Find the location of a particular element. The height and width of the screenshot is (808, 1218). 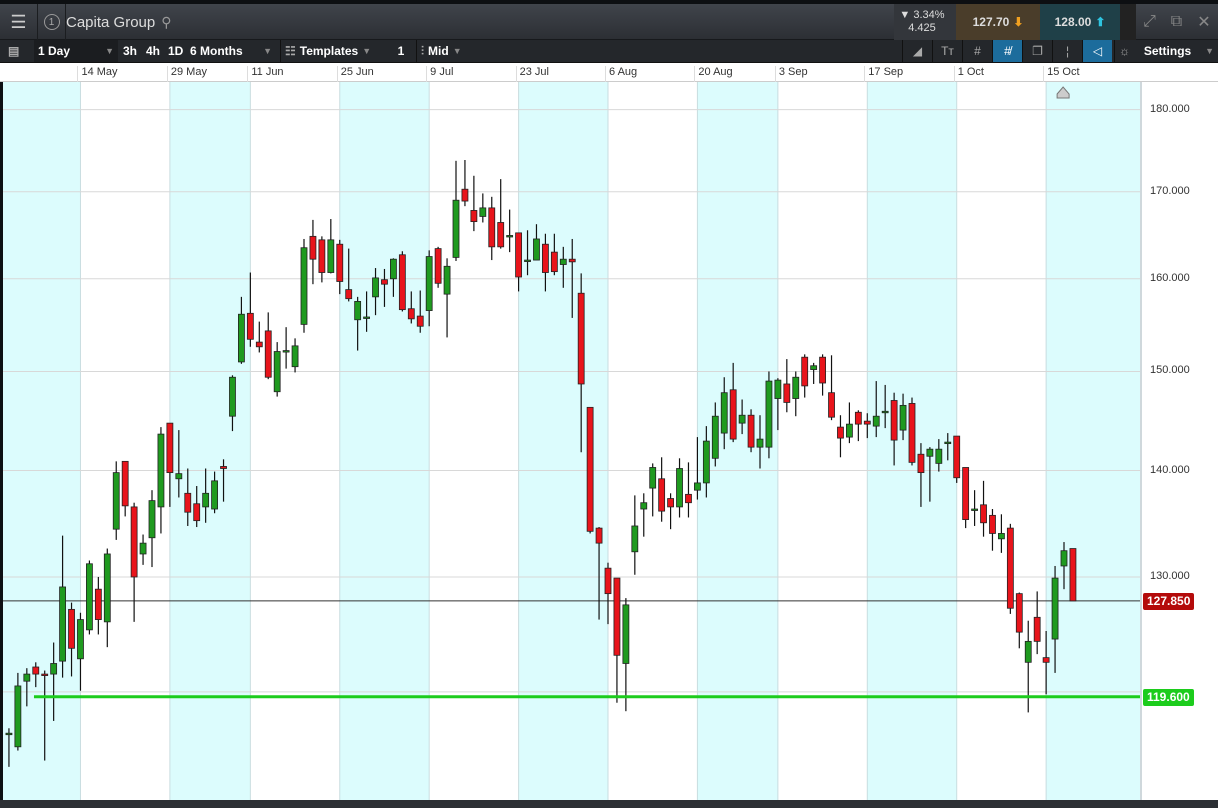

range-select: 6 Months ▼ is located at coordinates (231, 51).